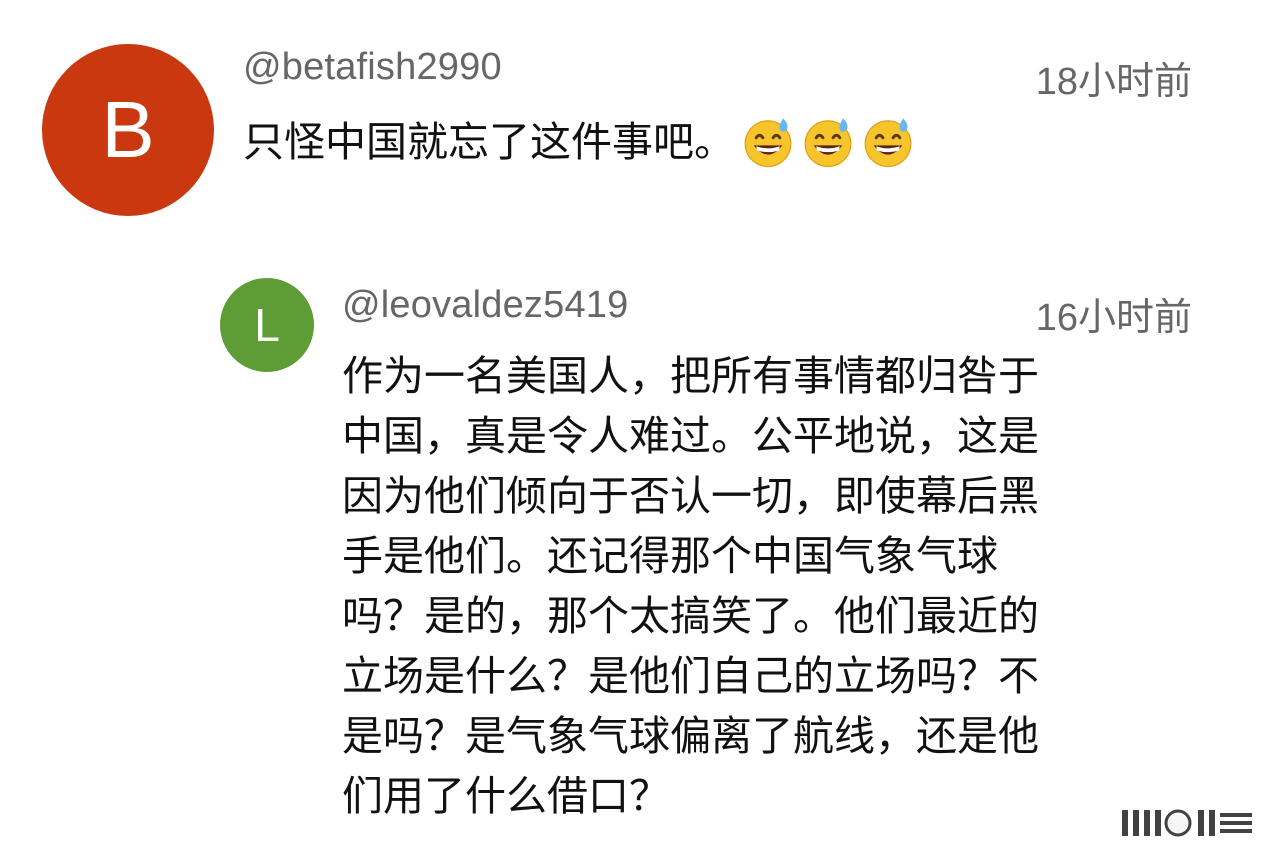 The image size is (1280, 859). Describe the element at coordinates (1187, 823) in the screenshot. I see `watermark-logo-icon` at that location.